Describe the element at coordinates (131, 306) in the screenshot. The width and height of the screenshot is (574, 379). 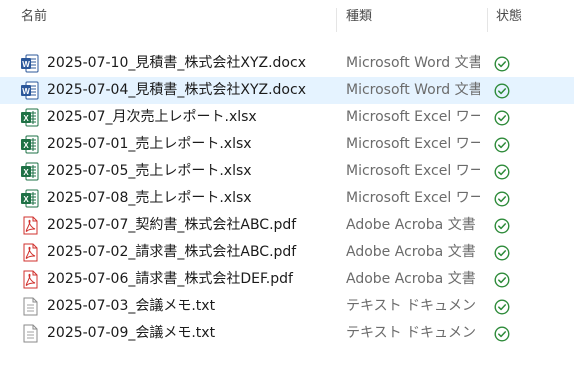
I see `file-name: 2025-07-03_会議メモ.txt` at that location.